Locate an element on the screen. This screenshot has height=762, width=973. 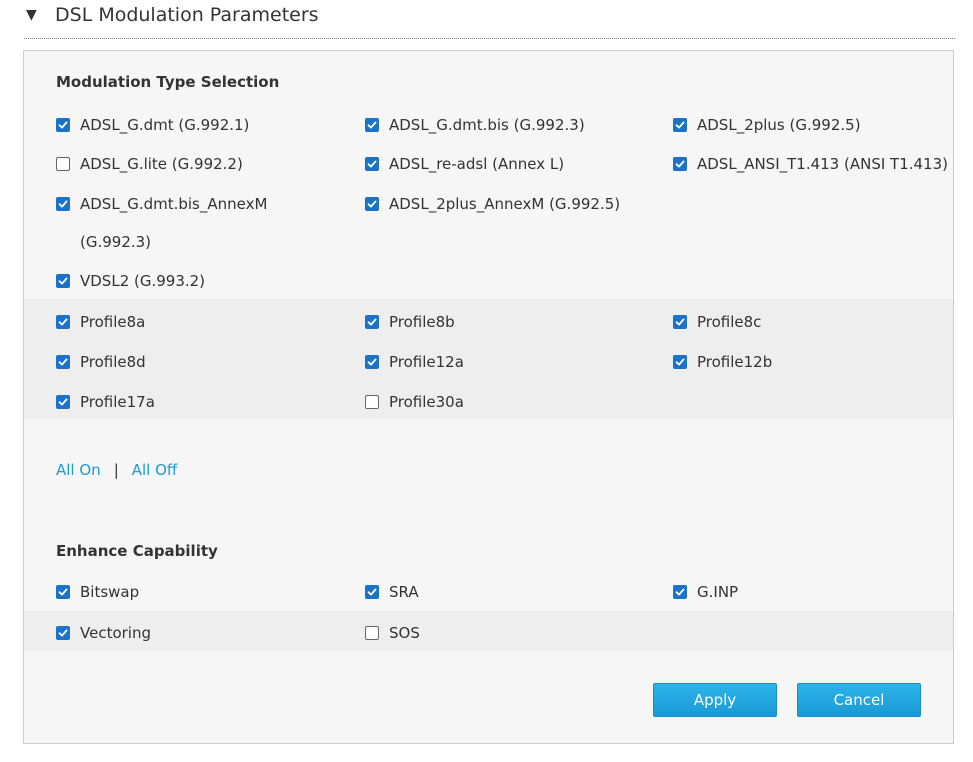
checkbox-label: Profile8a is located at coordinates (113, 322).